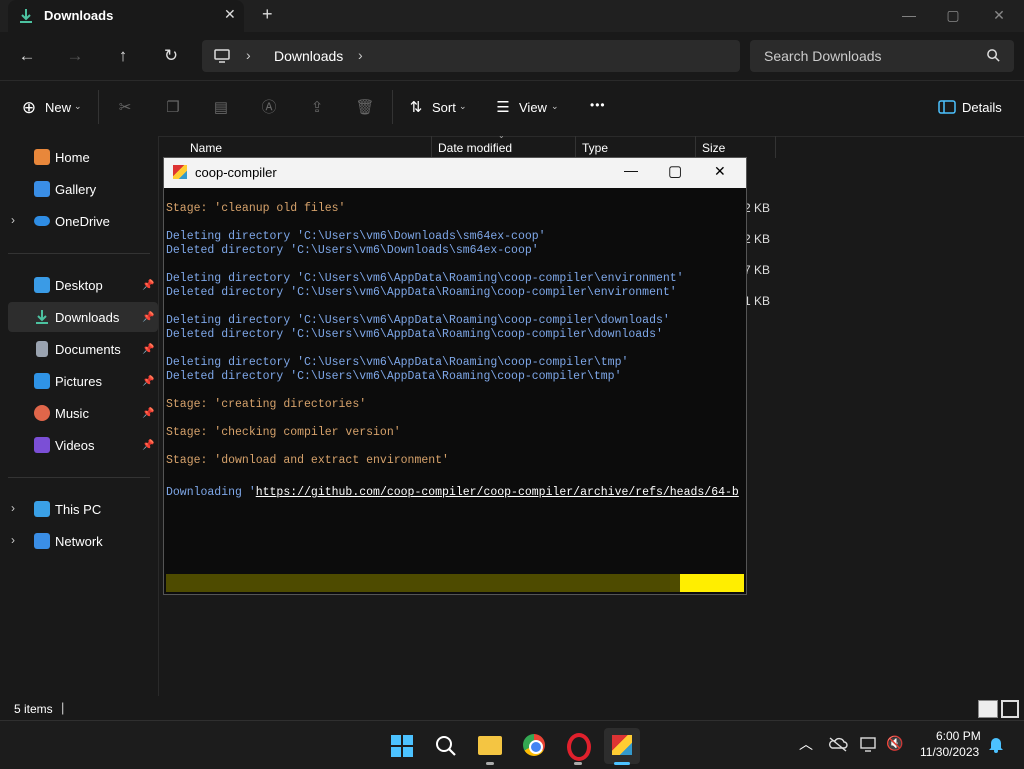 The image size is (1024, 769). Describe the element at coordinates (76, 189) in the screenshot. I see `sidebar-label: Gallery` at that location.